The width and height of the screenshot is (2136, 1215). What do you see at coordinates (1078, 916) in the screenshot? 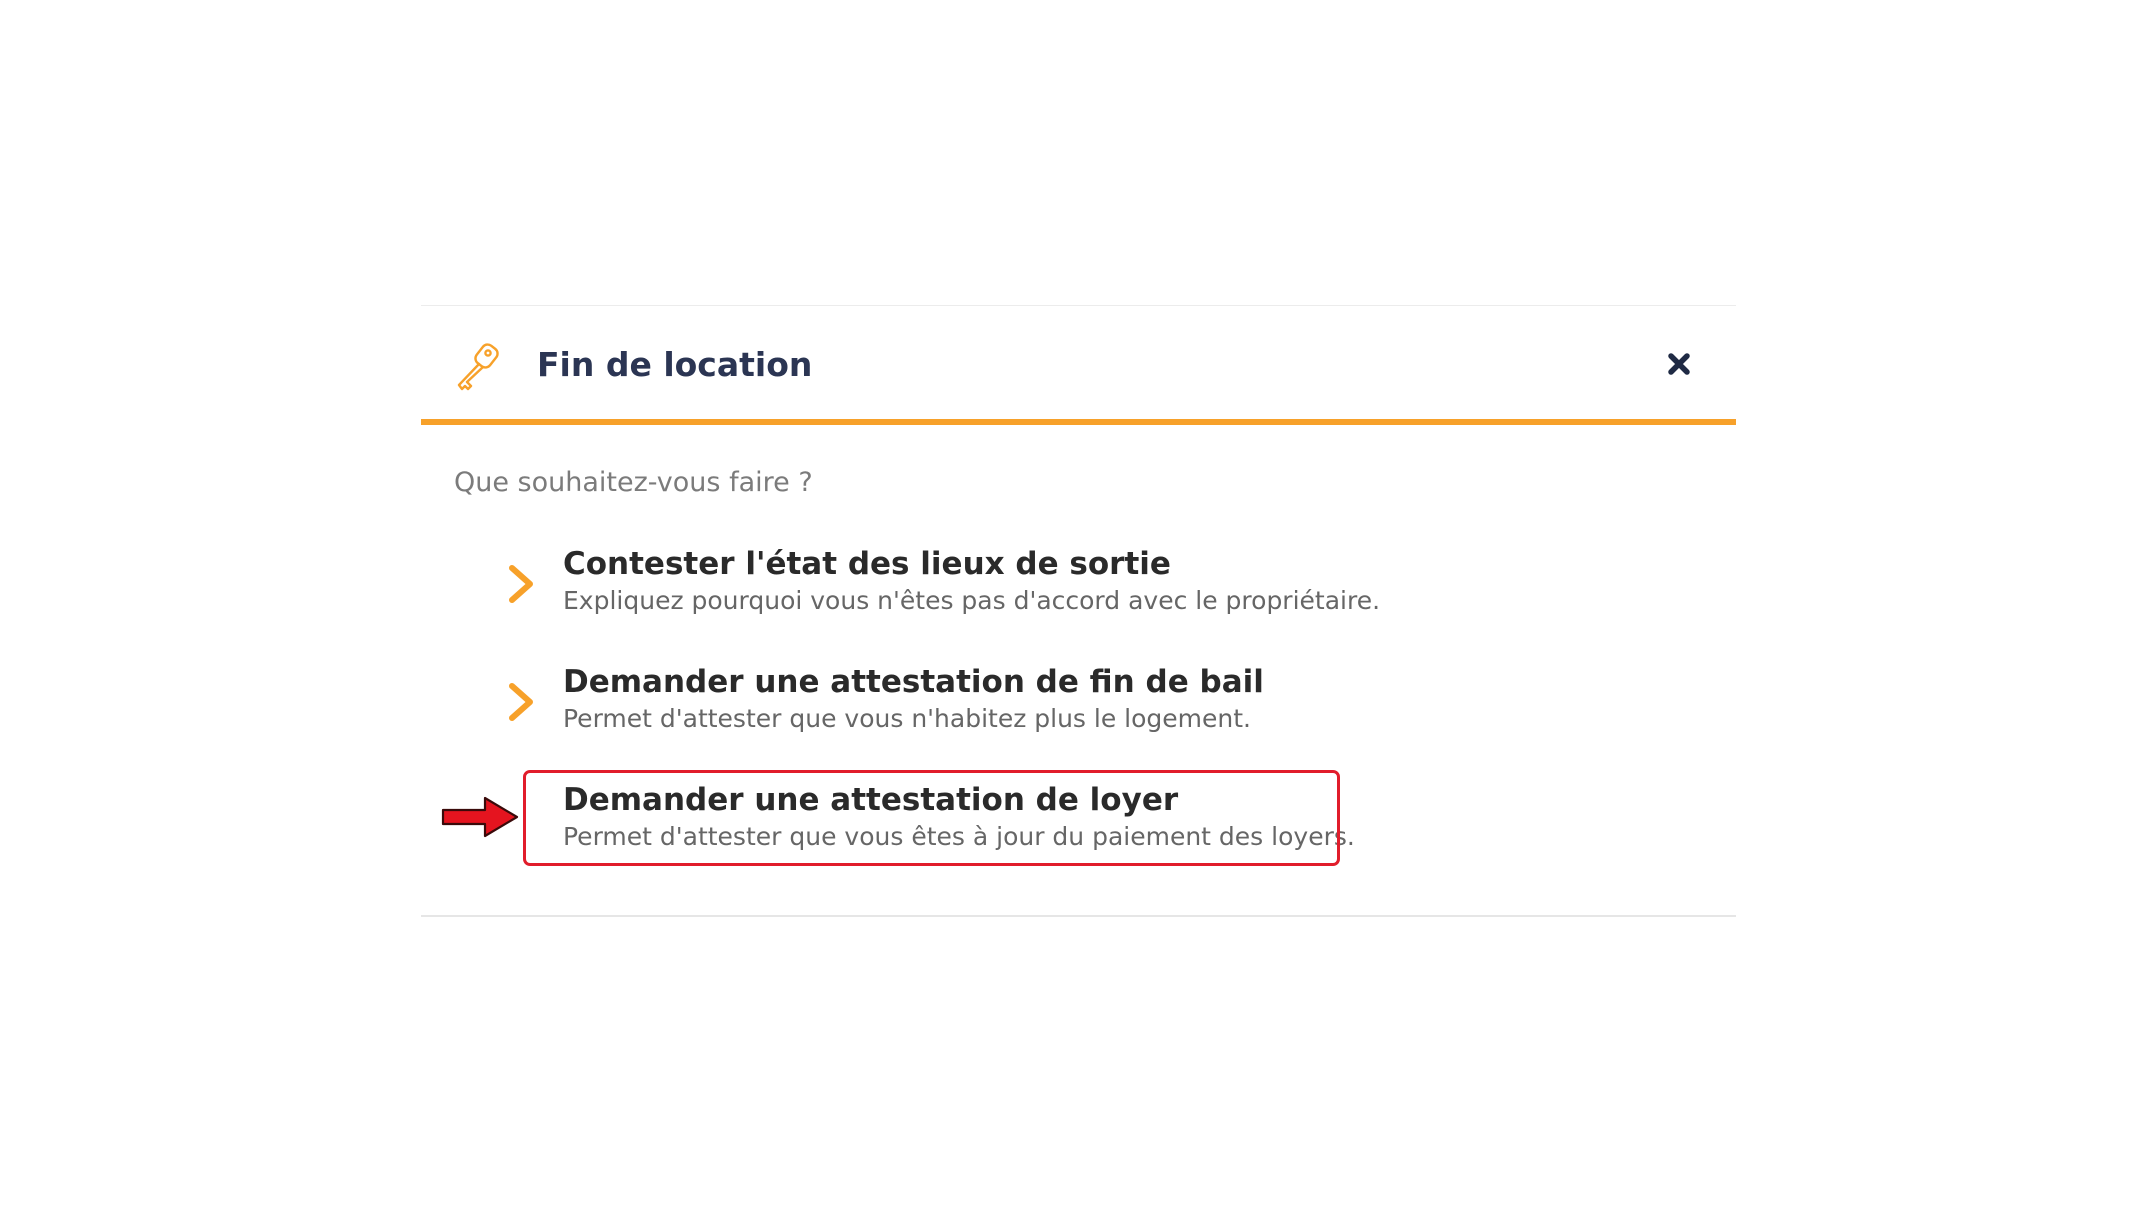
I see `bottom-divider` at bounding box center [1078, 916].